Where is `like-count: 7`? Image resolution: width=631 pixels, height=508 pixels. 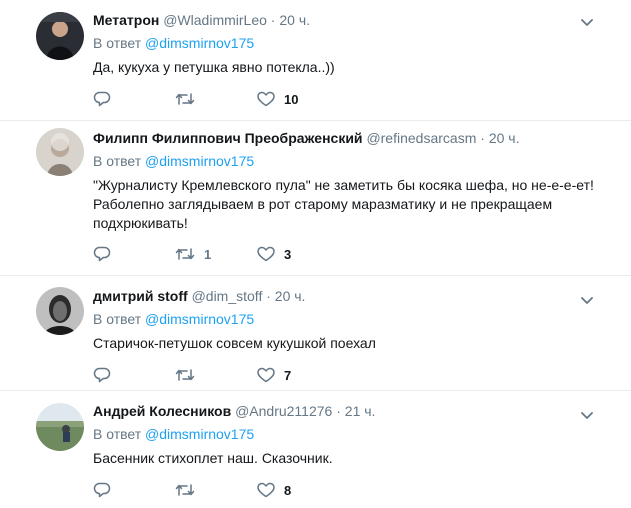 like-count: 7 is located at coordinates (288, 375).